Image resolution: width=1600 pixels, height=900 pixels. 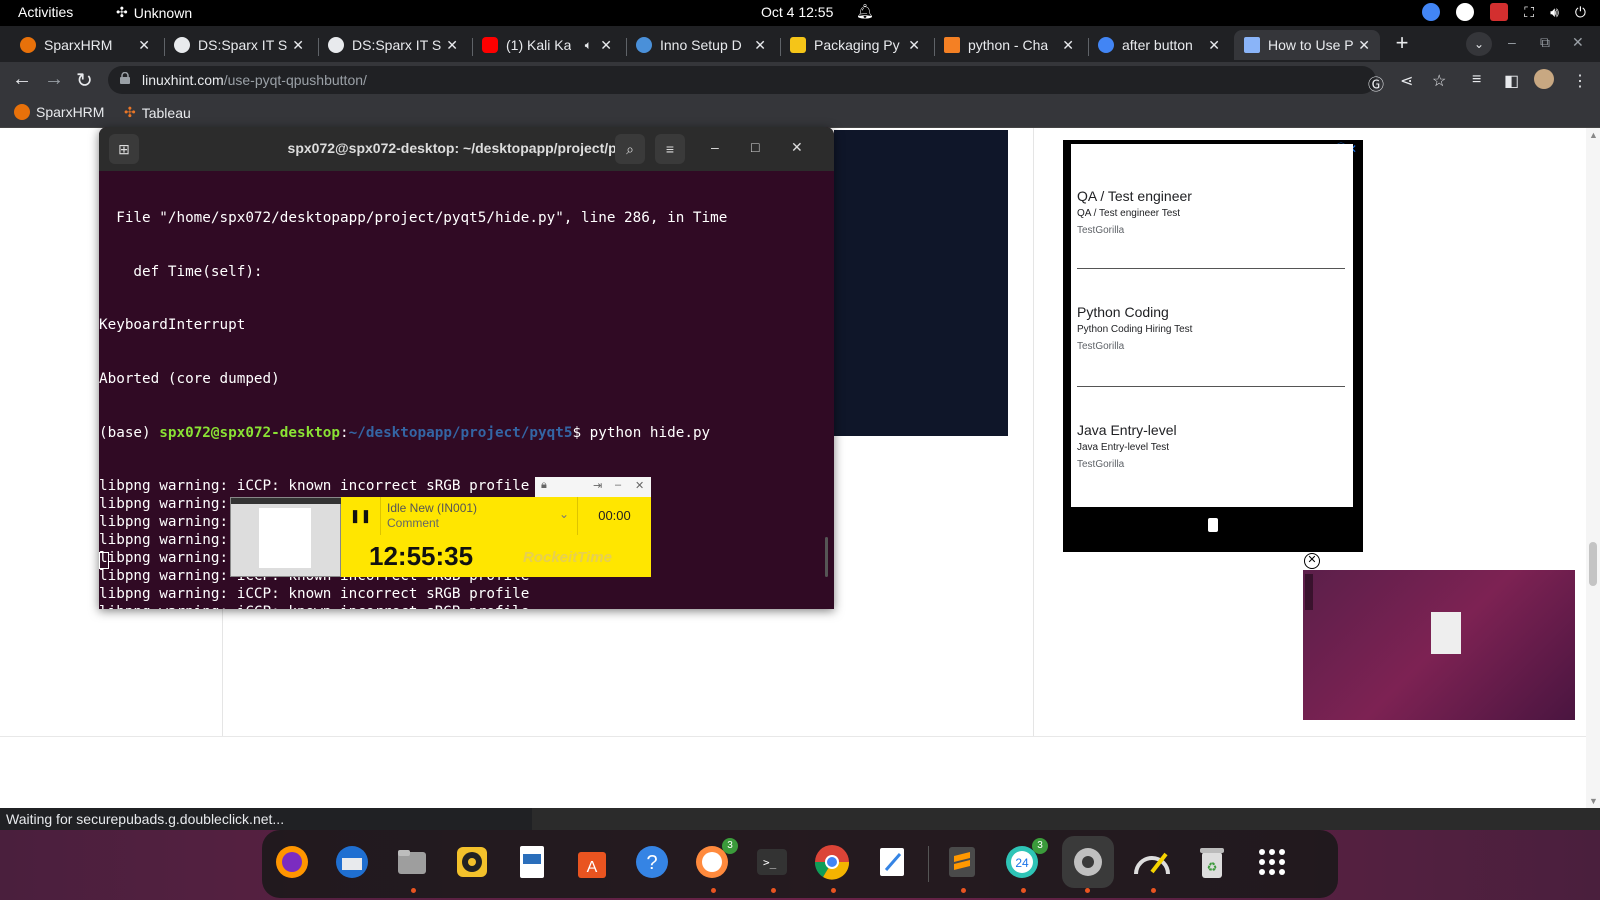 What do you see at coordinates (45, 12) in the screenshot?
I see `activities-button: Activities` at bounding box center [45, 12].